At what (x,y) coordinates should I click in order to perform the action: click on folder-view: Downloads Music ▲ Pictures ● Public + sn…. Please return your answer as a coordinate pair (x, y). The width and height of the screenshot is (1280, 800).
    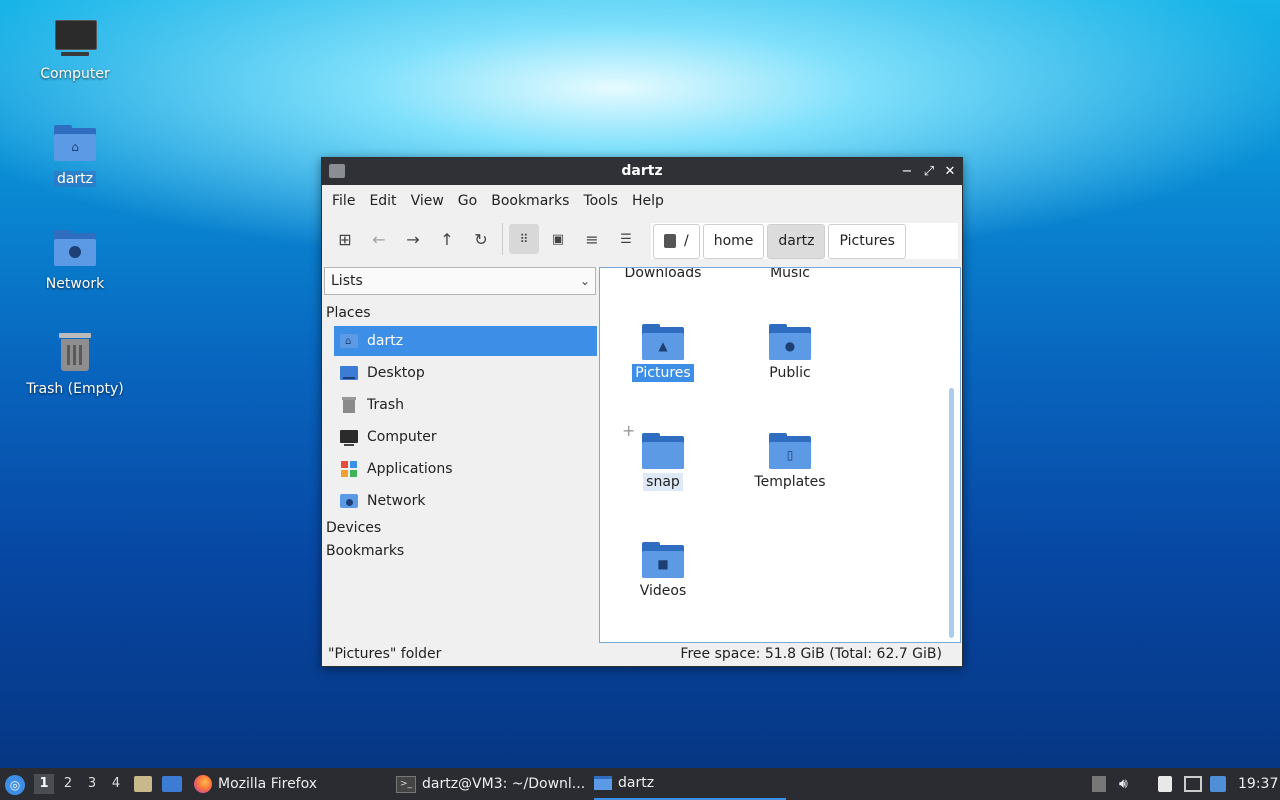
    Looking at the image, I should click on (780, 455).